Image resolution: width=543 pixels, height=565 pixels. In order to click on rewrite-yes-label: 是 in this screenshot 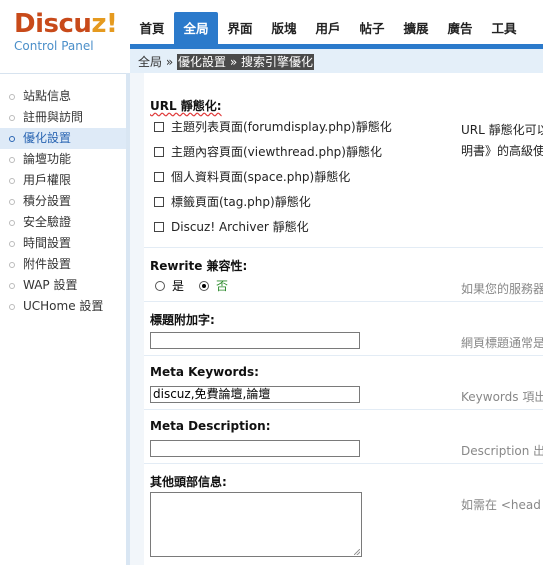, I will do `click(178, 285)`.